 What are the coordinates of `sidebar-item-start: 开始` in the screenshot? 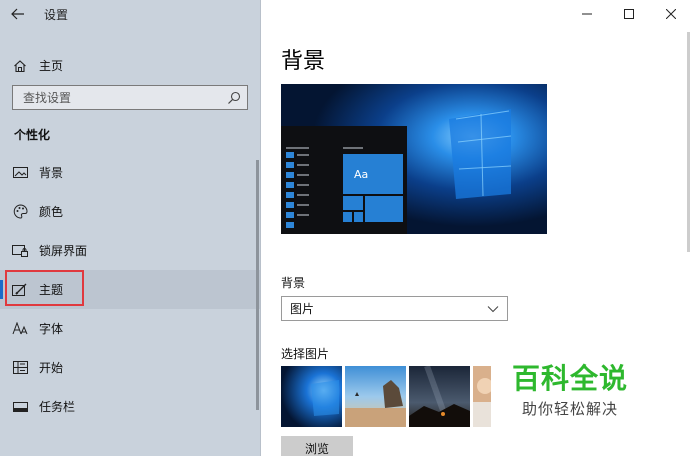 It's located at (130, 367).